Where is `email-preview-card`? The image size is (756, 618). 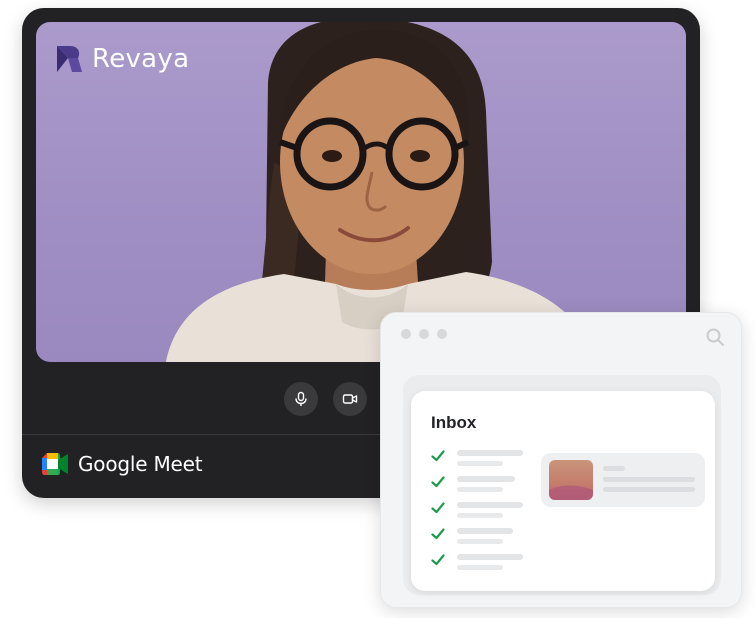
email-preview-card is located at coordinates (623, 480).